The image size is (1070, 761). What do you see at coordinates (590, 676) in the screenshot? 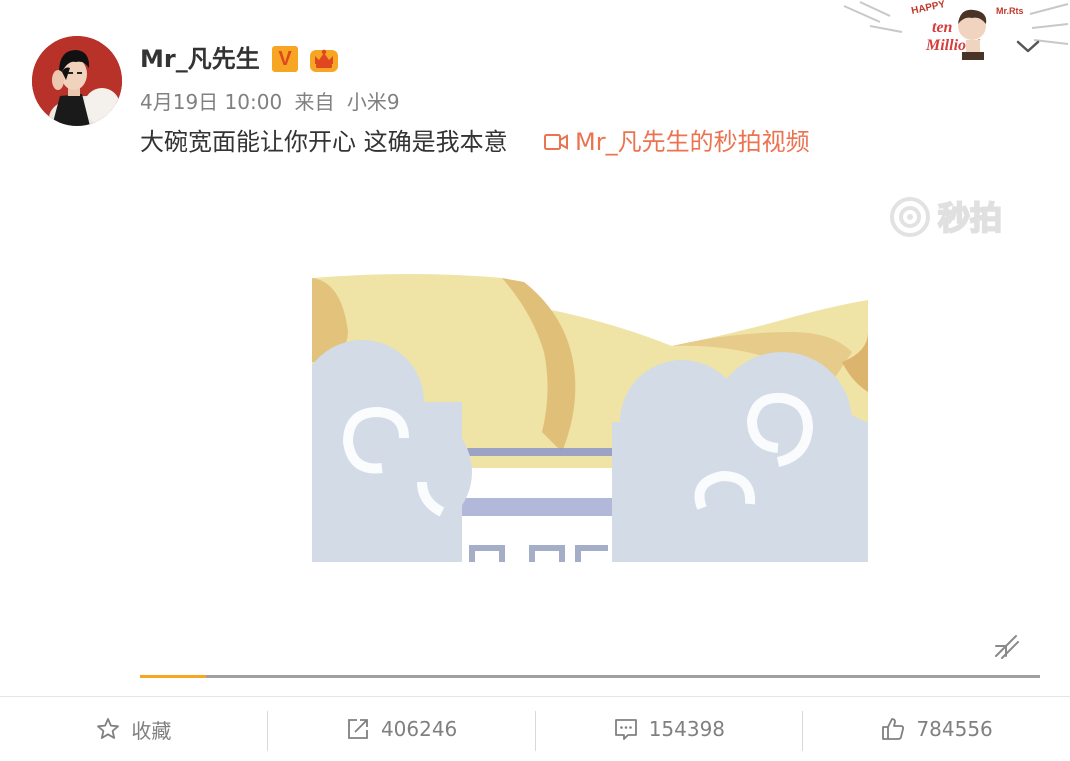
I see `video-progress-bar` at bounding box center [590, 676].